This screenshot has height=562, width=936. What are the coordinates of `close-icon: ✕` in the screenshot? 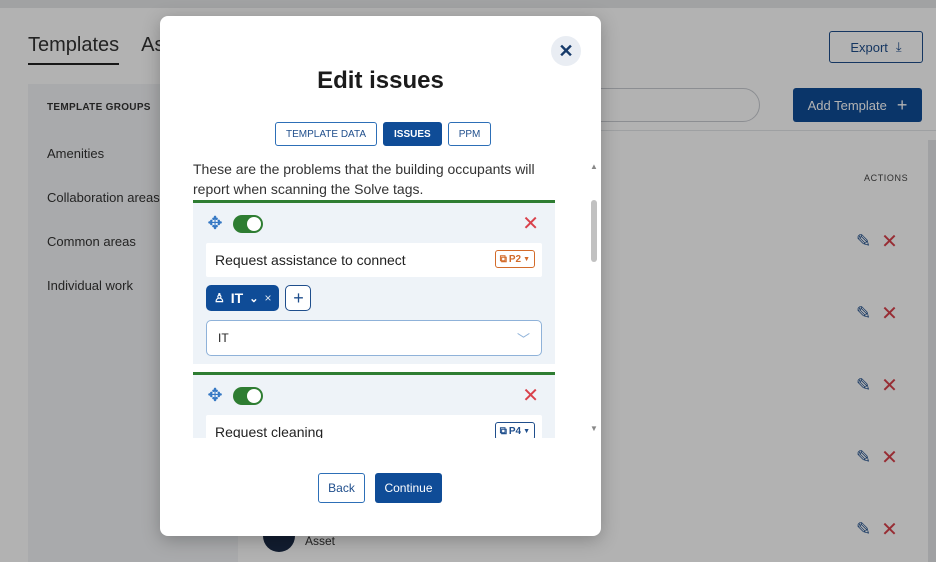 It's located at (566, 50).